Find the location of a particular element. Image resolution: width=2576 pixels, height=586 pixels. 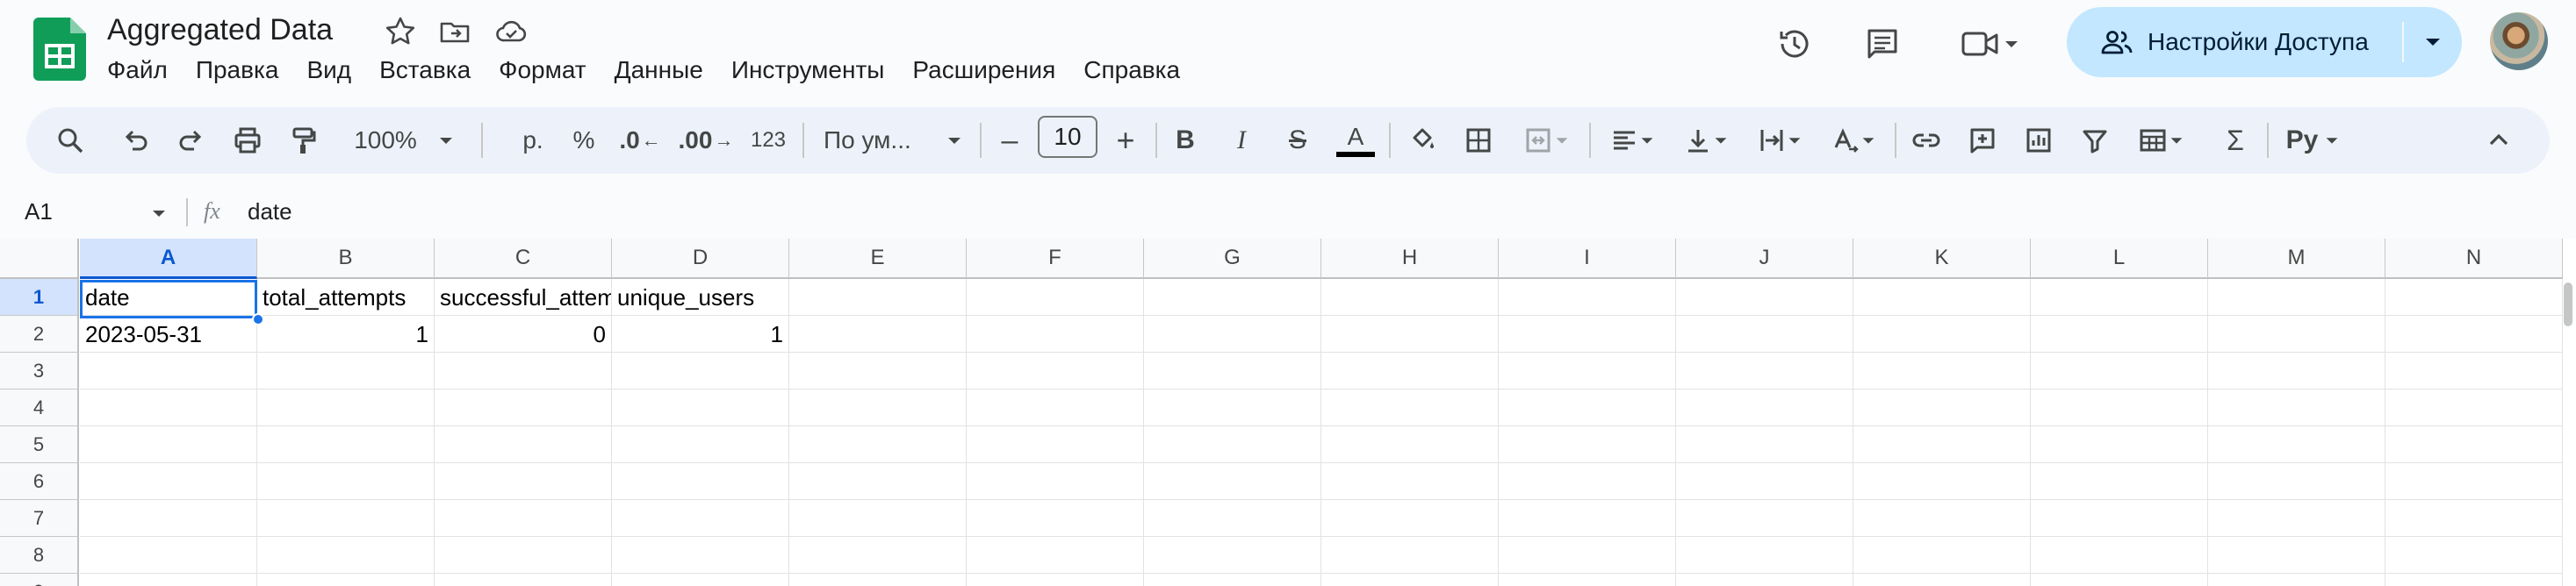

chevron-down-icon is located at coordinates (159, 213).